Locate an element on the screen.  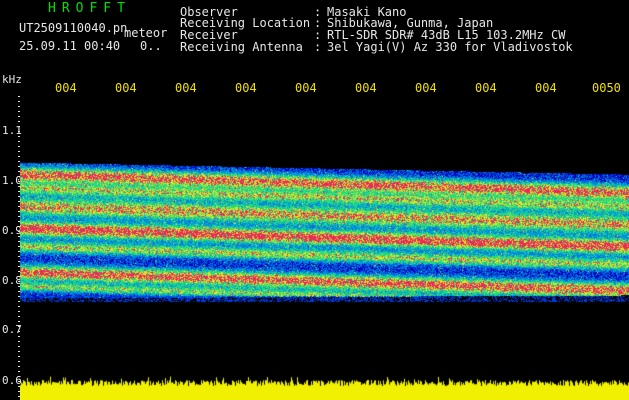
antenna-value: 3el Yagi(V) Az 330 for Vladivostok is located at coordinates (450, 47).